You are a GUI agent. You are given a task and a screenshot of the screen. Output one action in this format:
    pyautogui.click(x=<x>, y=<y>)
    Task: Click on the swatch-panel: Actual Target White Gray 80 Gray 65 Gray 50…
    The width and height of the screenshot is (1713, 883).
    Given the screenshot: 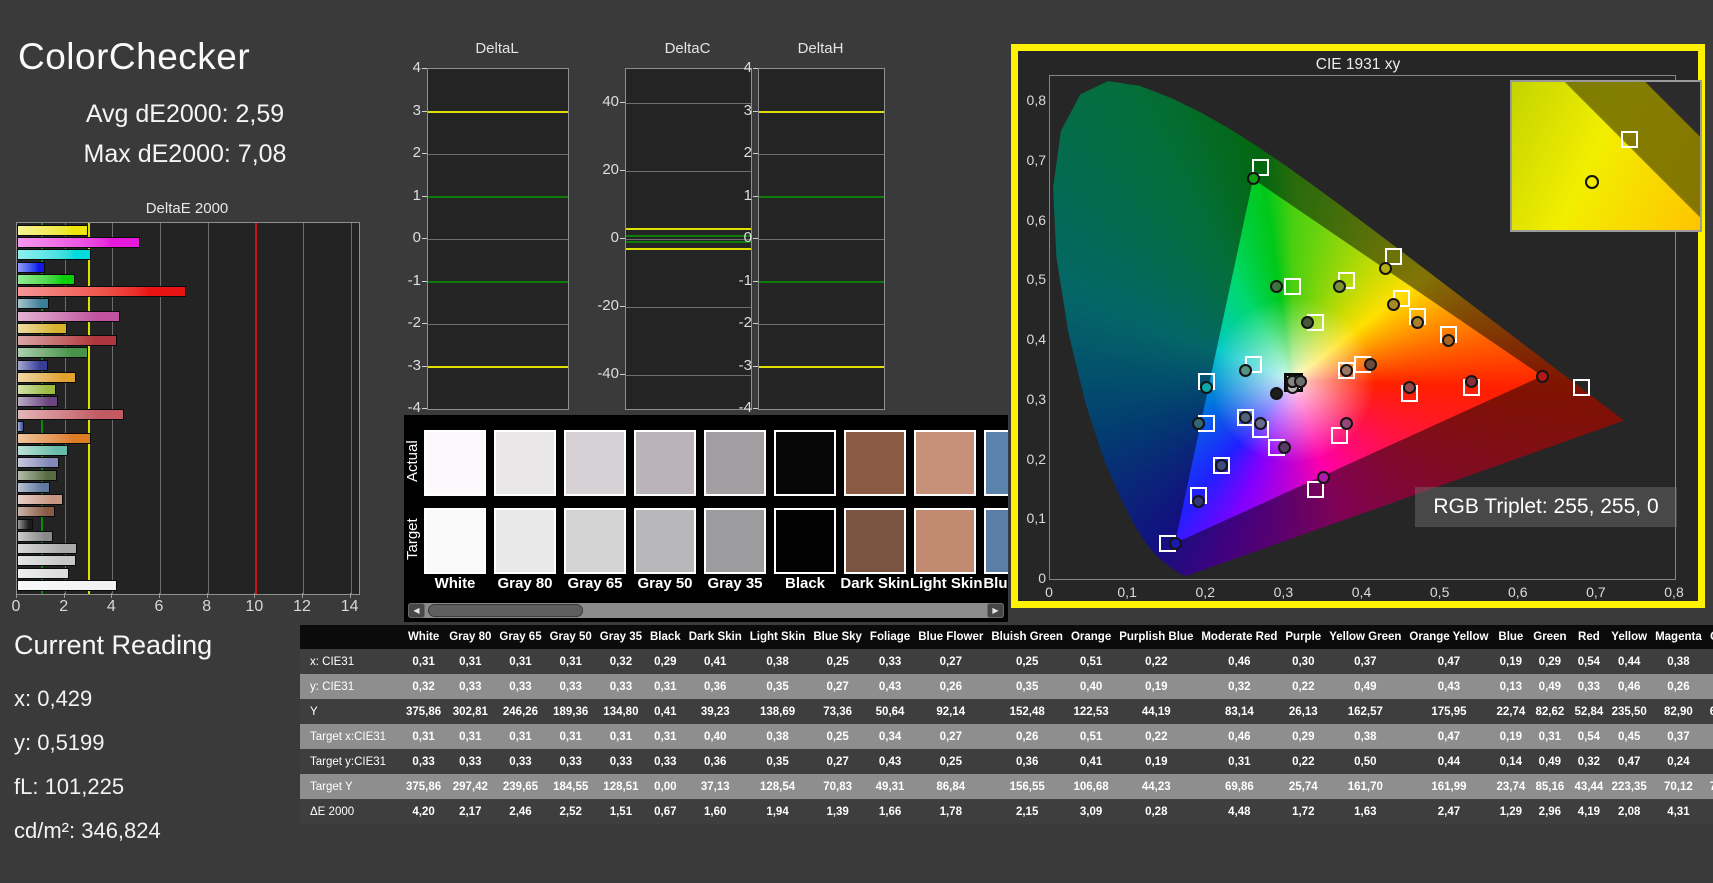 What is the action you would take?
    pyautogui.click(x=706, y=518)
    